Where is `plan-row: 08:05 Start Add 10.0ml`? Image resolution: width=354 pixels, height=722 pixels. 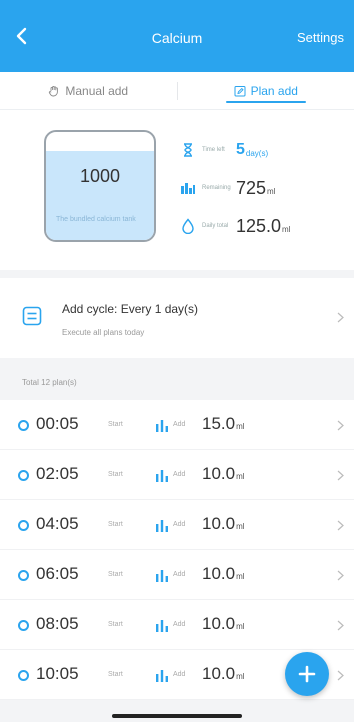
plan-row: 08:05 Start Add 10.0ml is located at coordinates (177, 625).